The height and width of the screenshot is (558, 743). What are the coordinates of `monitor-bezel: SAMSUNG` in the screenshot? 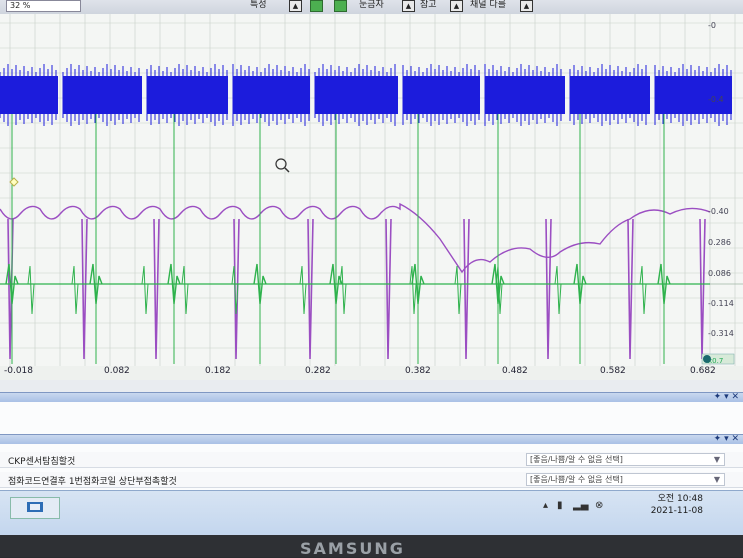 It's located at (371, 546).